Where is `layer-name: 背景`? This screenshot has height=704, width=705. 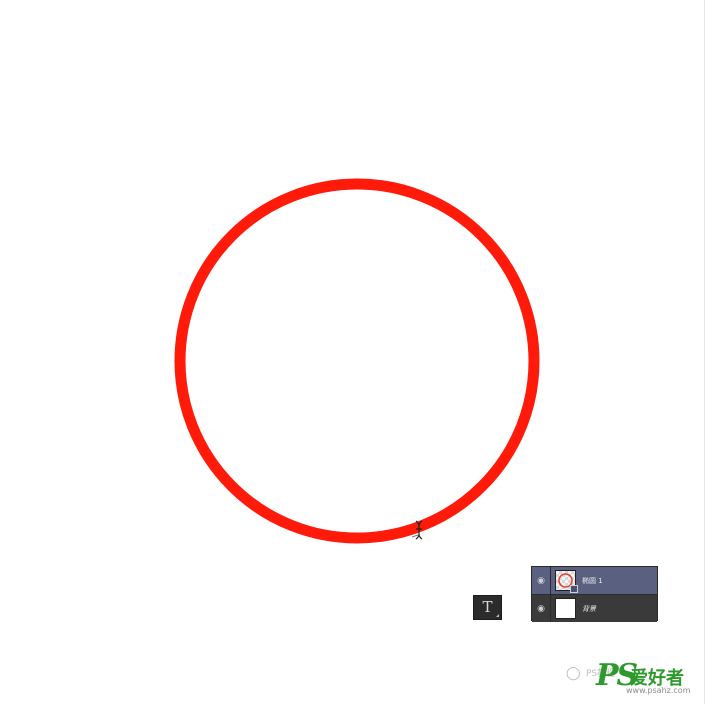
layer-name: 背景 is located at coordinates (589, 609).